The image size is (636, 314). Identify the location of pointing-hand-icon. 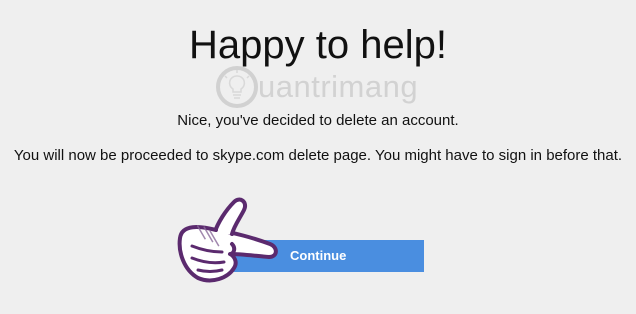
(227, 240).